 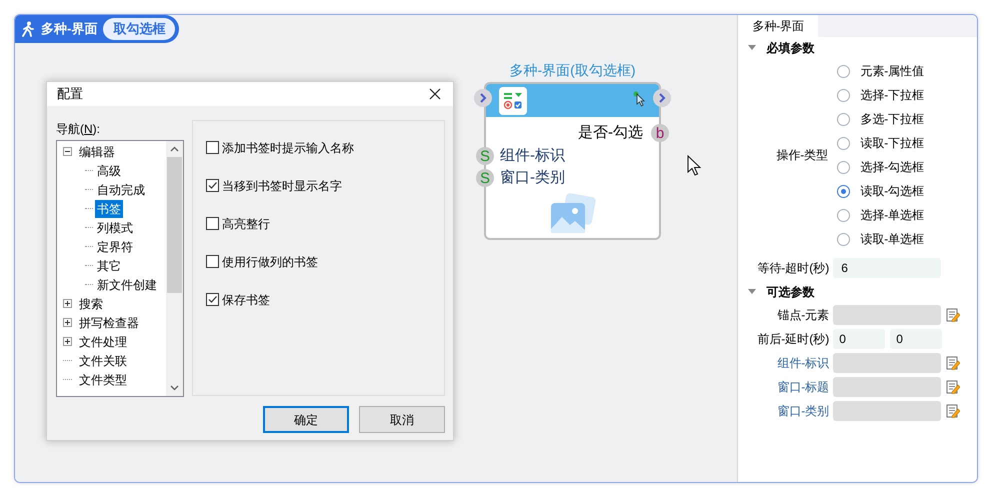 I want to click on radio-label: 选择-勾选框, so click(x=892, y=167).